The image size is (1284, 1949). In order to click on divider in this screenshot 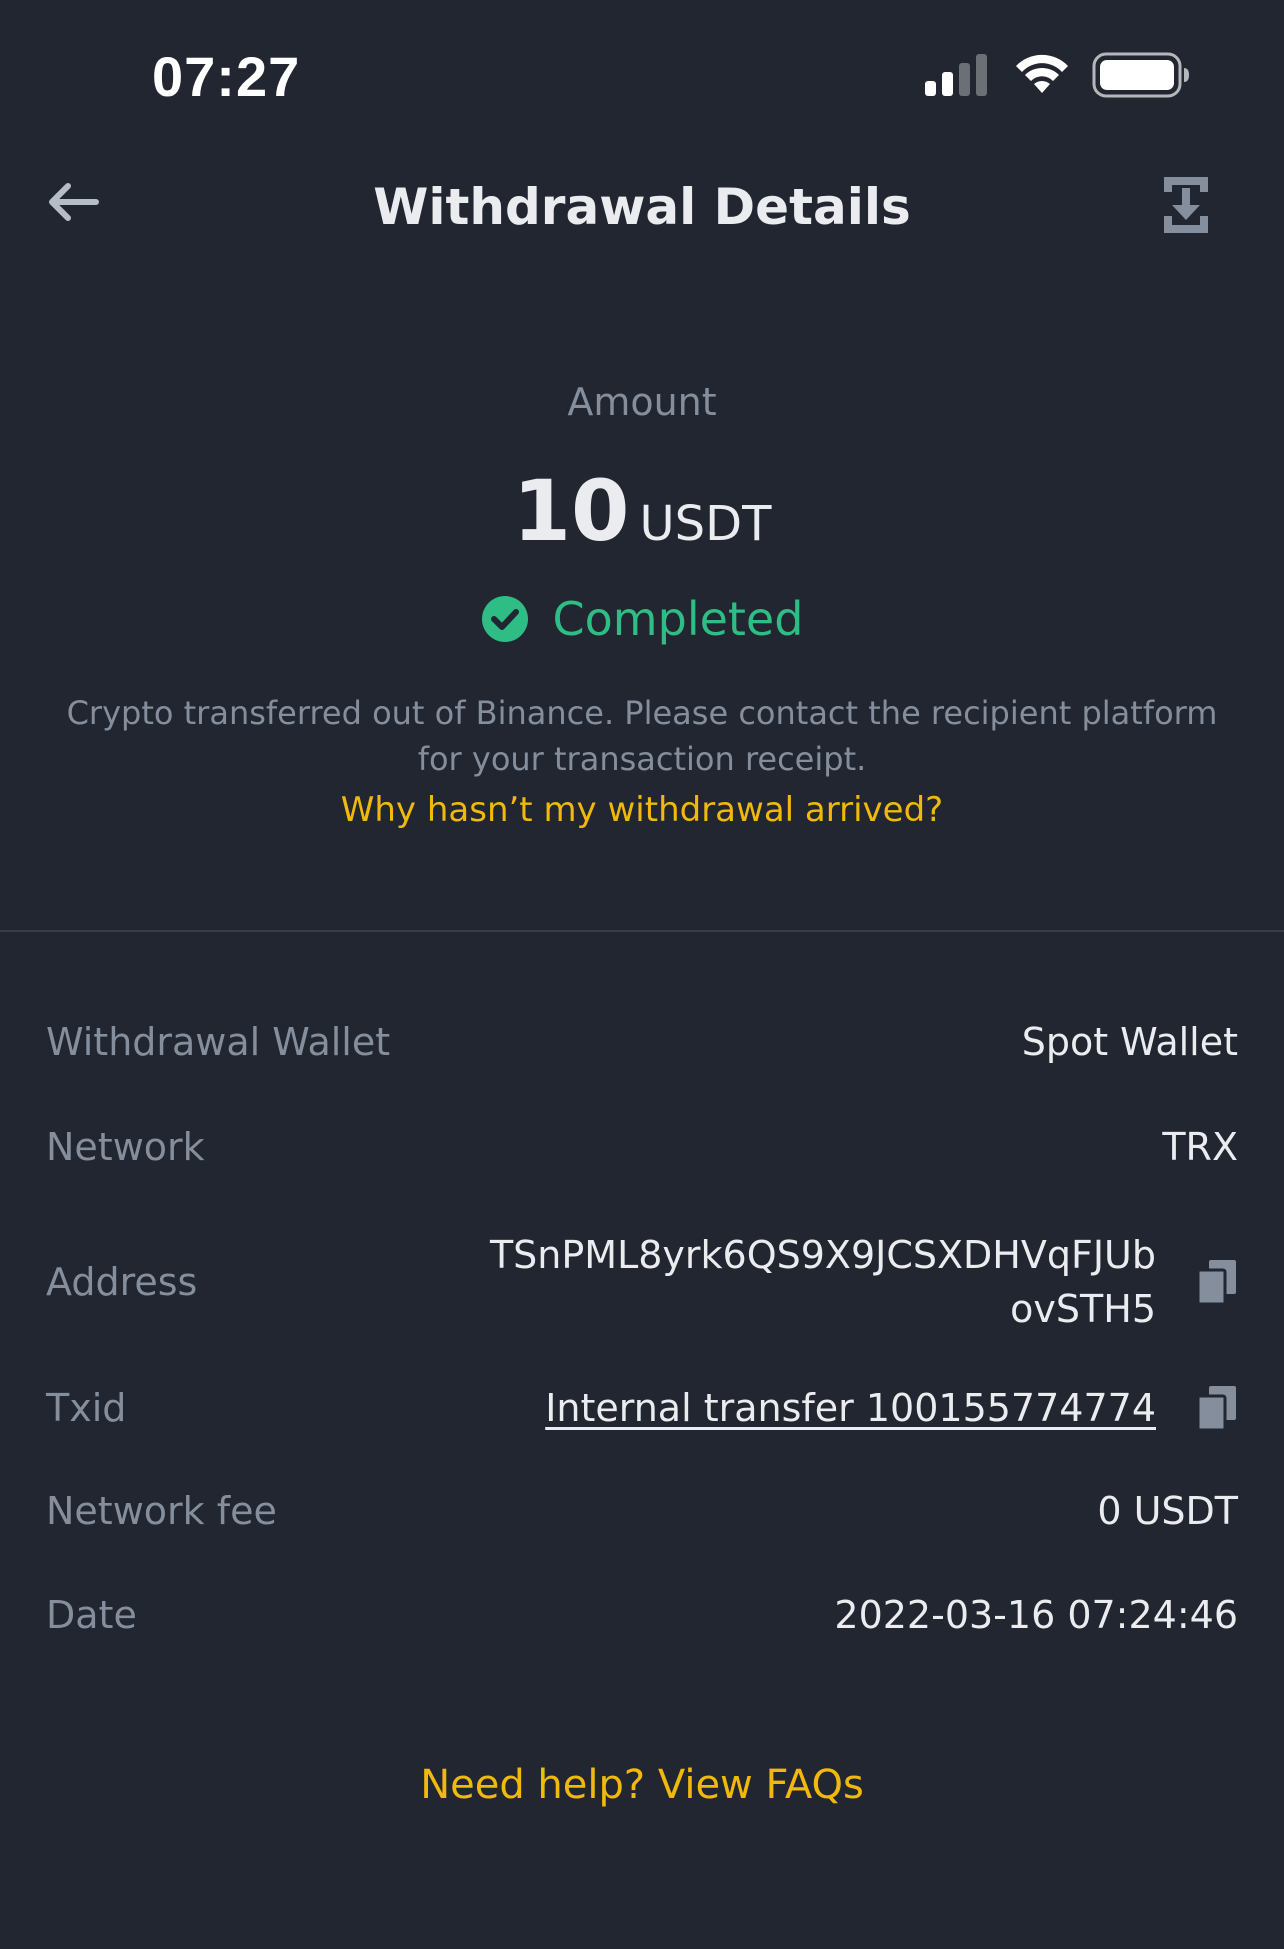, I will do `click(642, 931)`.